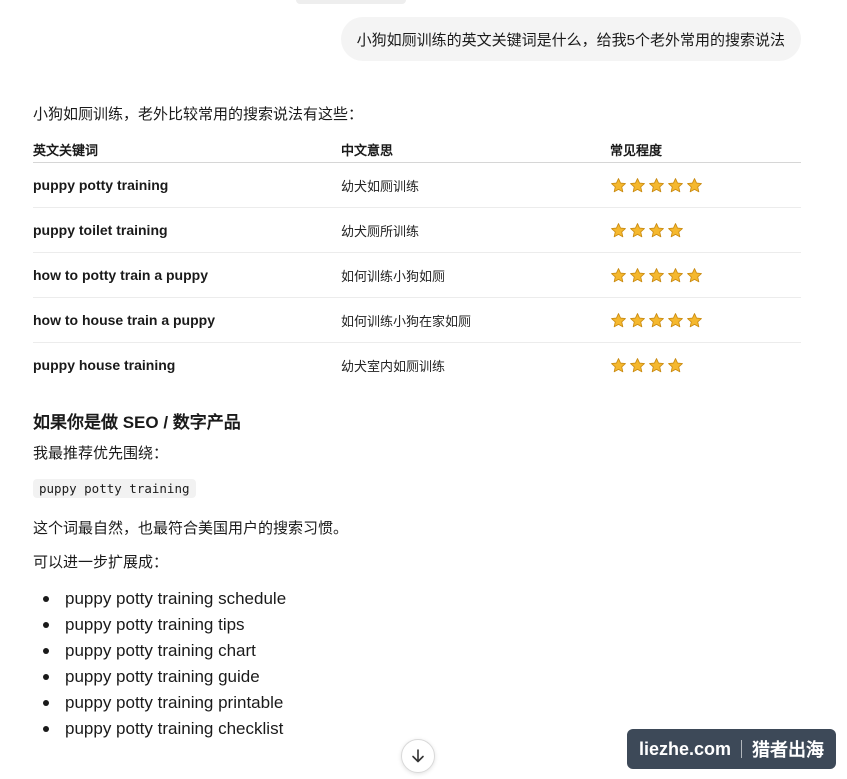 This screenshot has height=779, width=847. What do you see at coordinates (788, 750) in the screenshot?
I see `watermark-brand: 猎者出海` at bounding box center [788, 750].